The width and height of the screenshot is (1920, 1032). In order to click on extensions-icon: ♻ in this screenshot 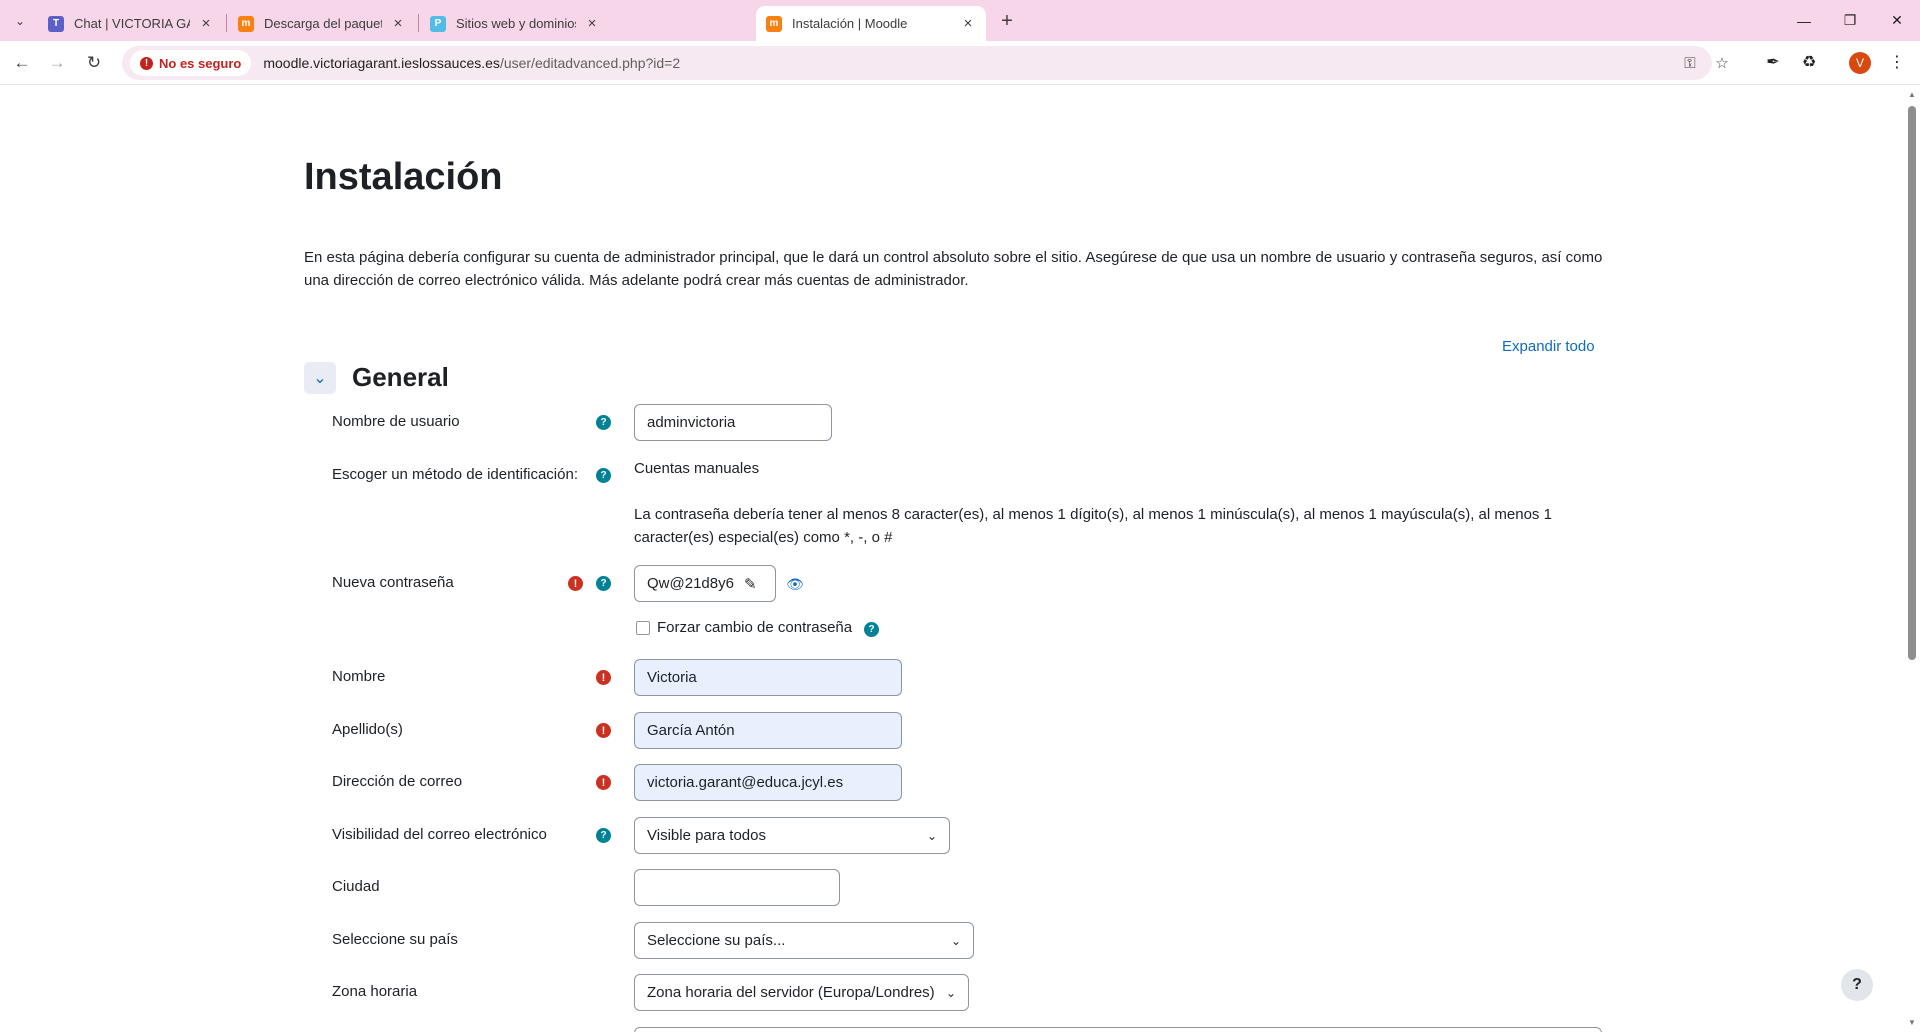, I will do `click(1809, 62)`.